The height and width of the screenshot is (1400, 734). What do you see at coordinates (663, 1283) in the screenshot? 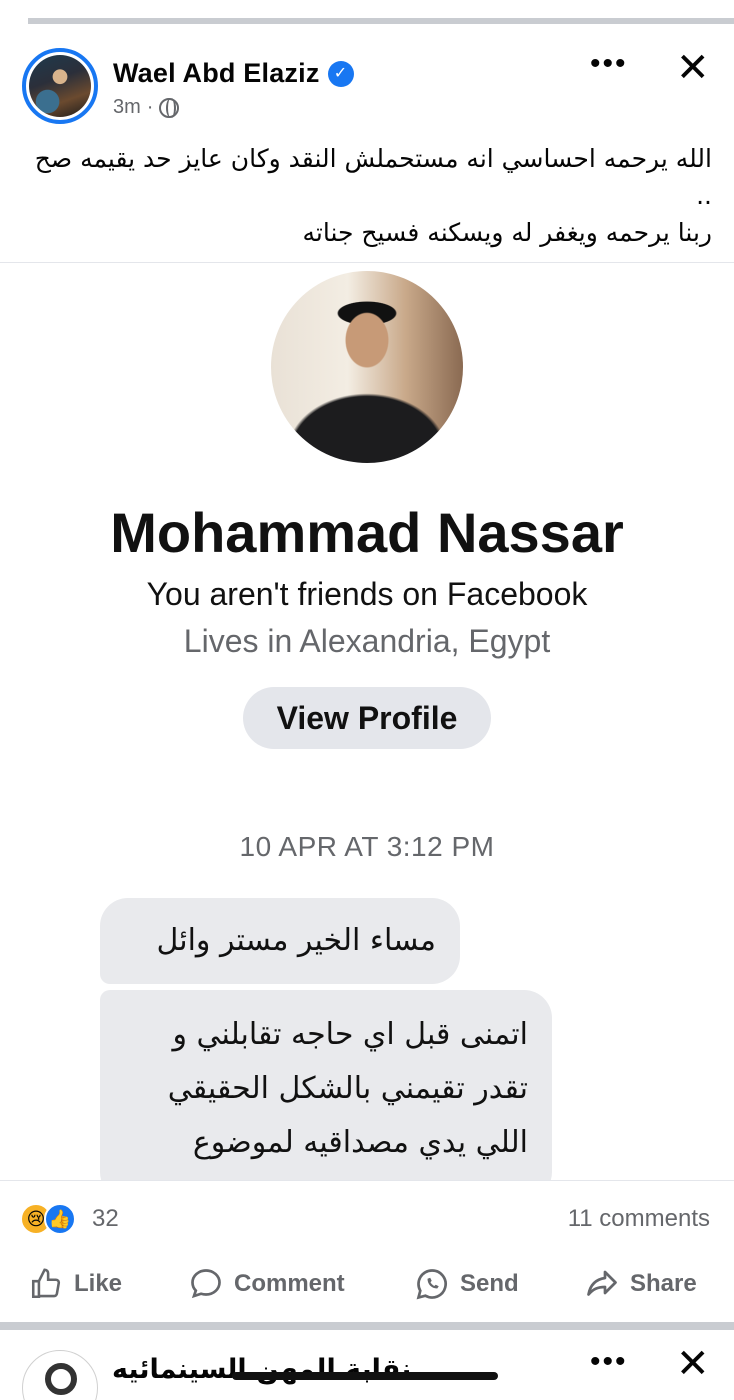
I see `share-label: Share` at bounding box center [663, 1283].